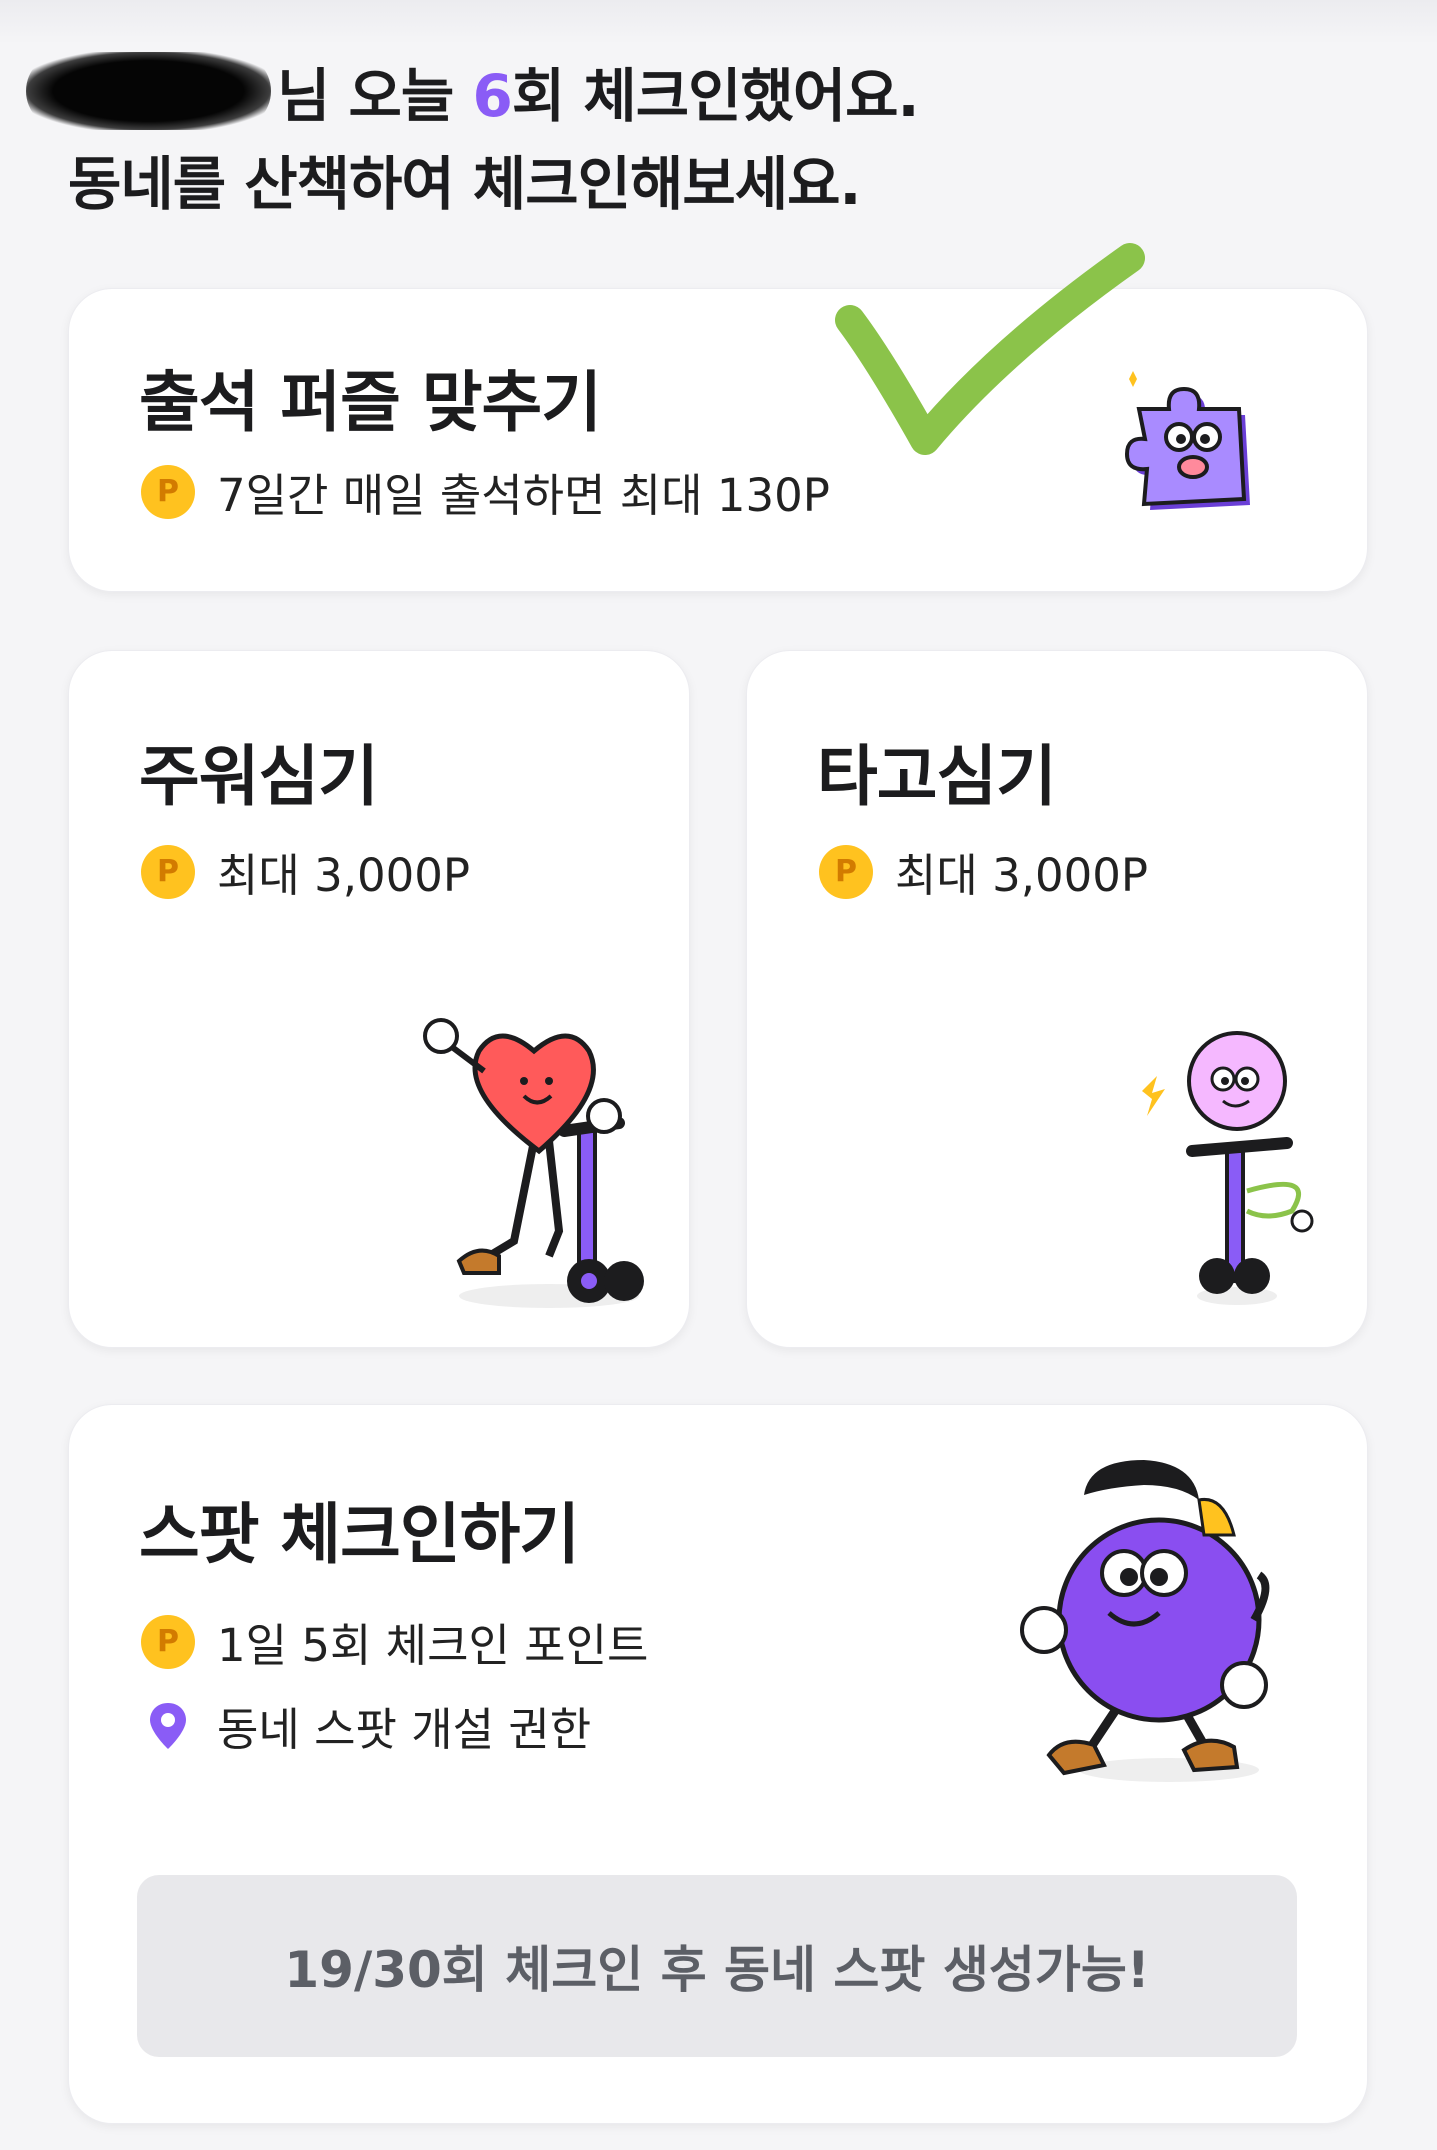 This screenshot has width=1437, height=2150. What do you see at coordinates (259, 776) in the screenshot?
I see `walk-title: 주워심기` at bounding box center [259, 776].